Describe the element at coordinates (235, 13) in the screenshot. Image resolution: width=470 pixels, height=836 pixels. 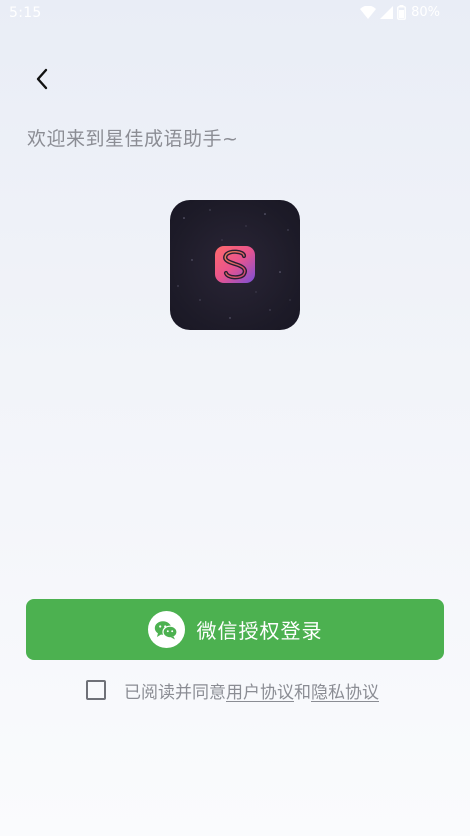
I see `status-bar: 5:15 80%` at that location.